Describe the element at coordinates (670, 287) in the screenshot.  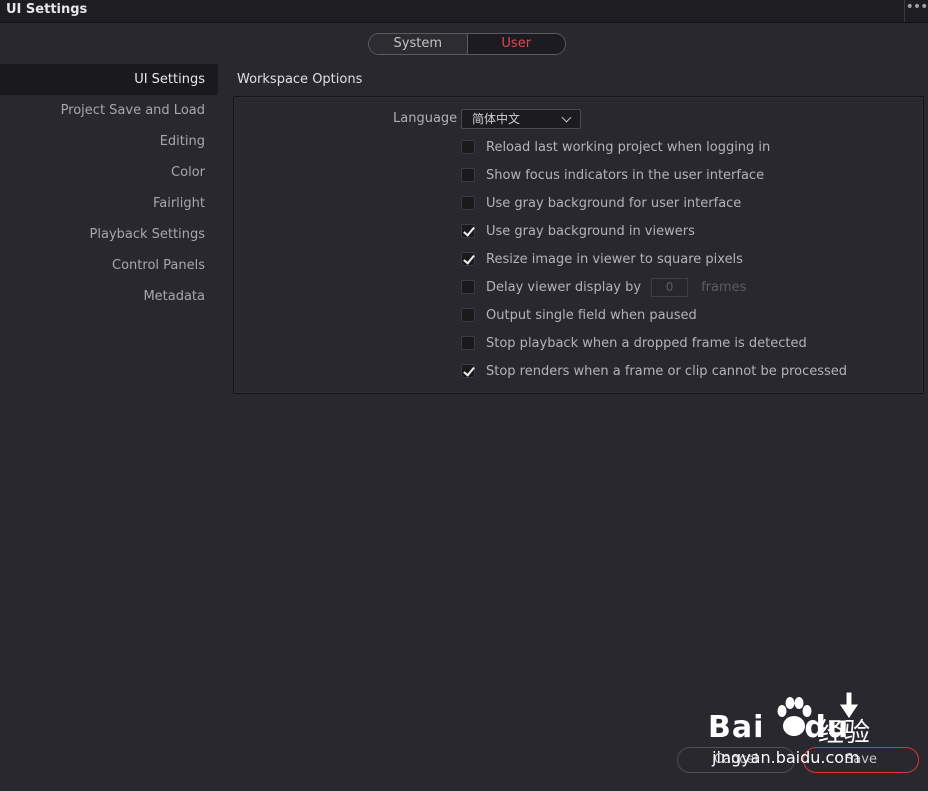
I see `delay-frames-input: 0` at that location.